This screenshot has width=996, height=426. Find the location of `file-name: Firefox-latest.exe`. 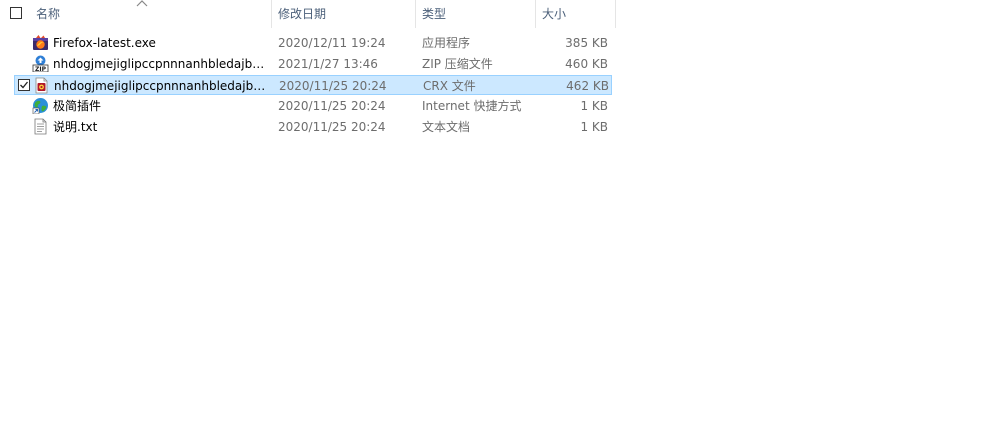

file-name: Firefox-latest.exe is located at coordinates (104, 43).